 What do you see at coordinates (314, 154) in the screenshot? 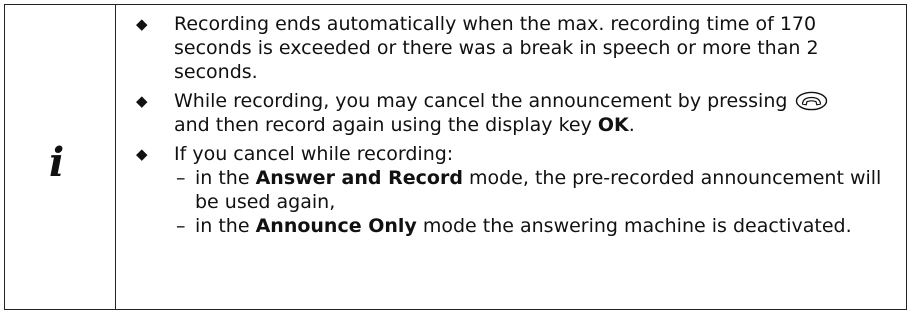
I see `note-item-text: If you cancel while recording:` at bounding box center [314, 154].